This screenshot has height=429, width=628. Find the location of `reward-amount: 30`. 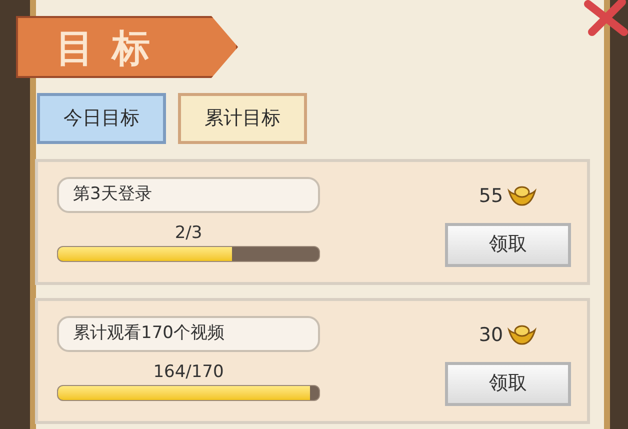

reward-amount: 30 is located at coordinates (491, 335).